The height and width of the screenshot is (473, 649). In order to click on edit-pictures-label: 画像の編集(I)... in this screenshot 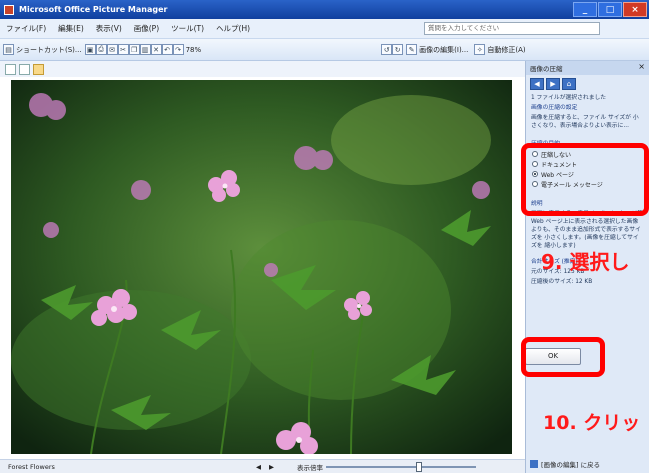, I will do `click(444, 49)`.